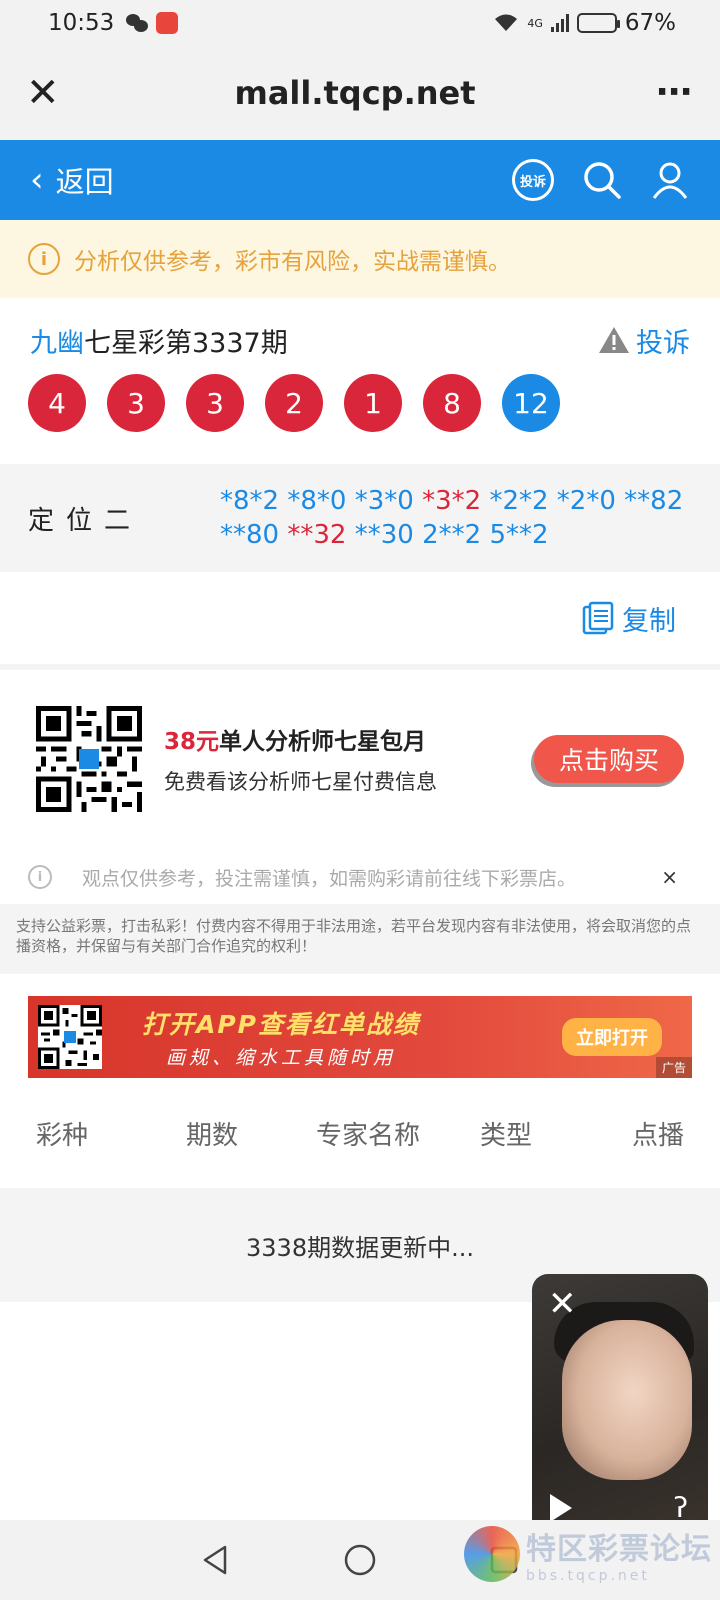 This screenshot has height=1600, width=720. I want to click on close-disclaimer-icon: ×, so click(669, 877).